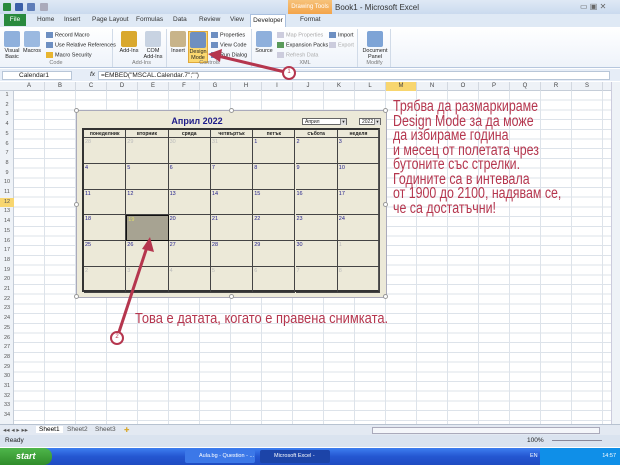 This screenshot has height=476, width=620. I want to click on day-cell: 15, so click(274, 202).